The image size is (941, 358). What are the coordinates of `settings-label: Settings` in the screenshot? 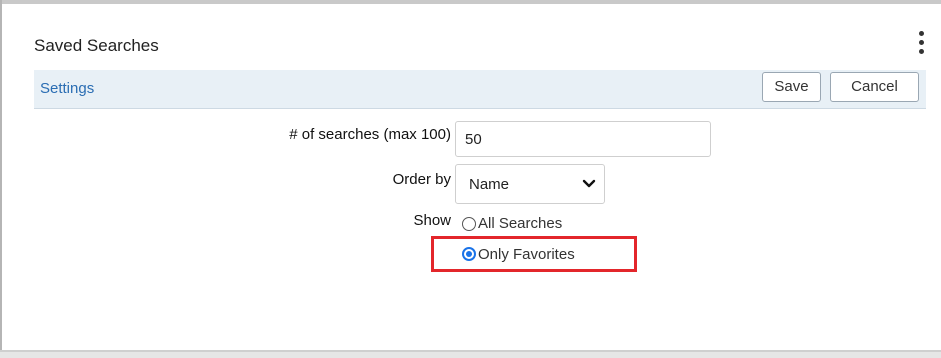 It's located at (67, 88).